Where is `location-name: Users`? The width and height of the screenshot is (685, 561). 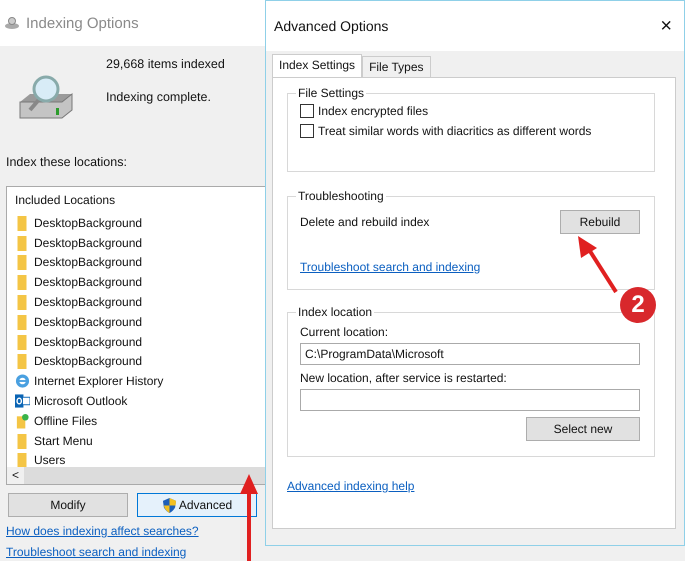 location-name: Users is located at coordinates (50, 460).